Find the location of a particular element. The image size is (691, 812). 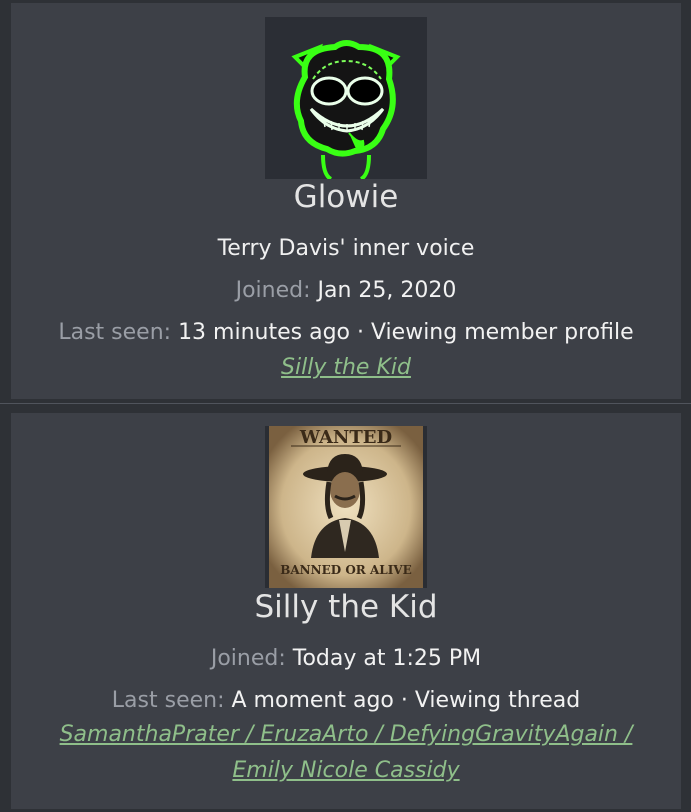

last-seen-row: Last seen: A moment ago · Viewing thread is located at coordinates (346, 700).